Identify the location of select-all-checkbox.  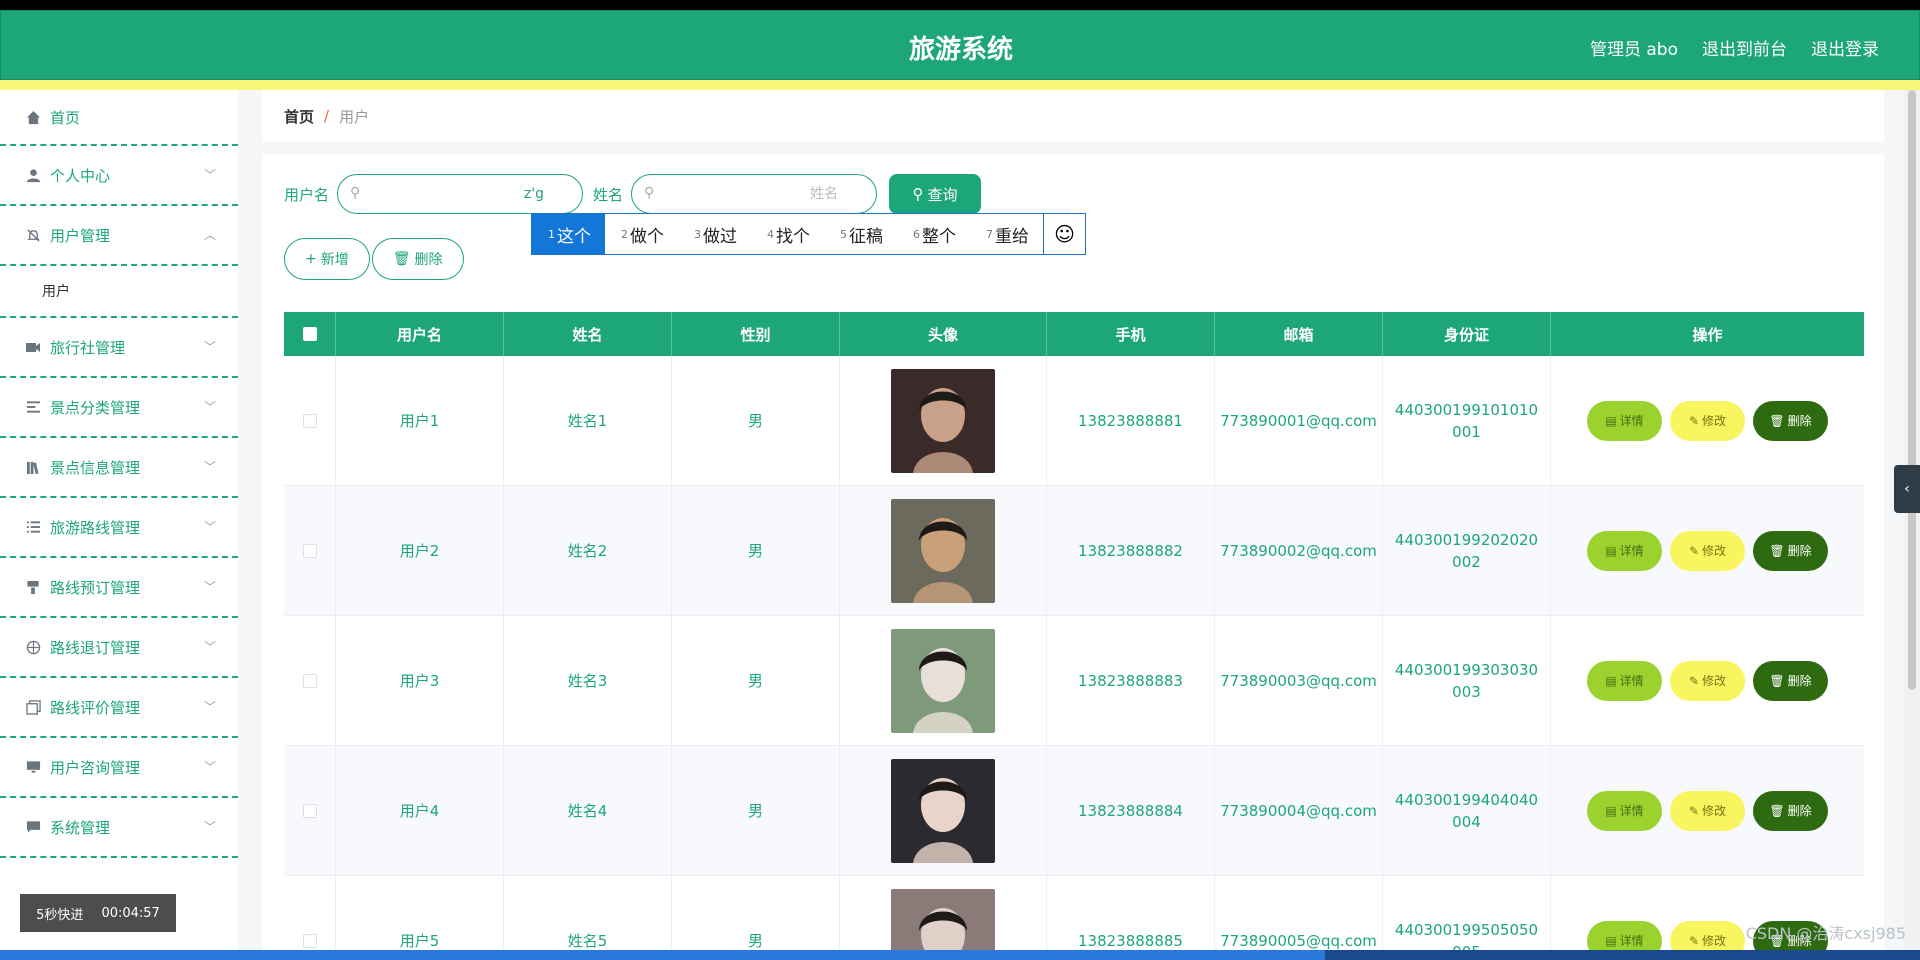
(309, 334).